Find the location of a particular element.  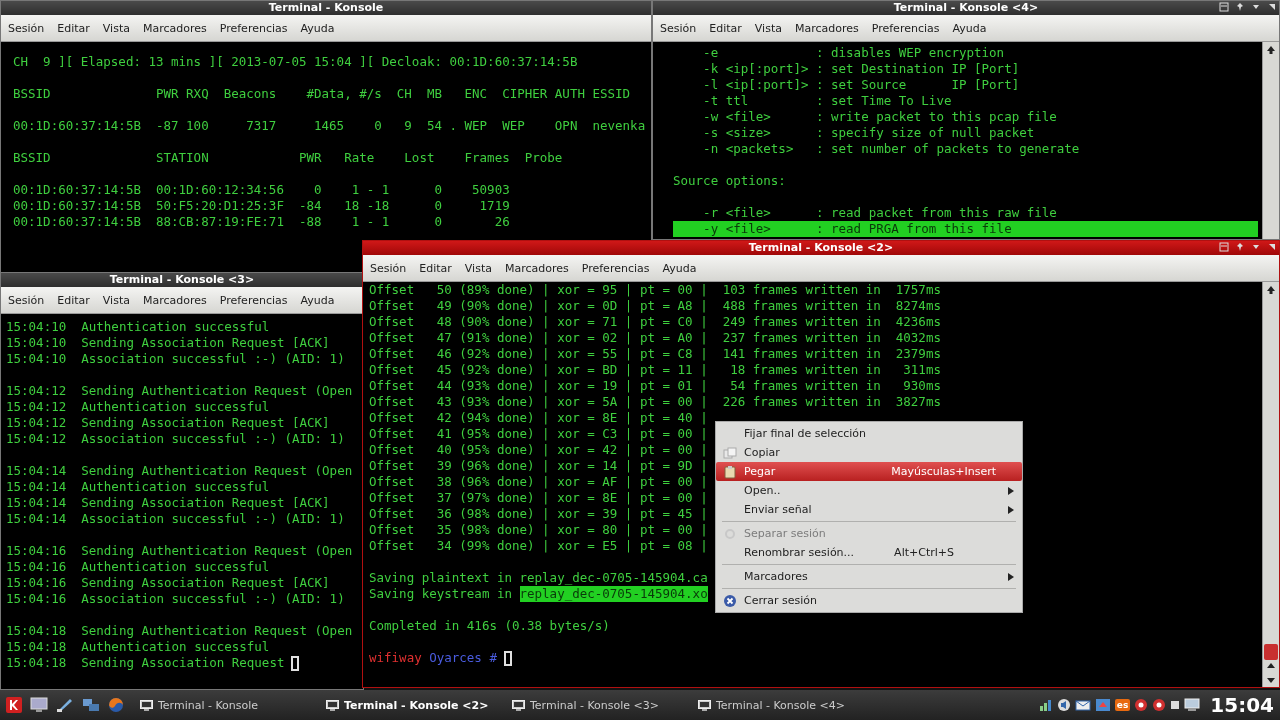

terminal-line: 00:1D:60:37:14:5B 00:1D:60:12:34:56 0 1 - 1 0 50903 is located at coordinates (261, 190).